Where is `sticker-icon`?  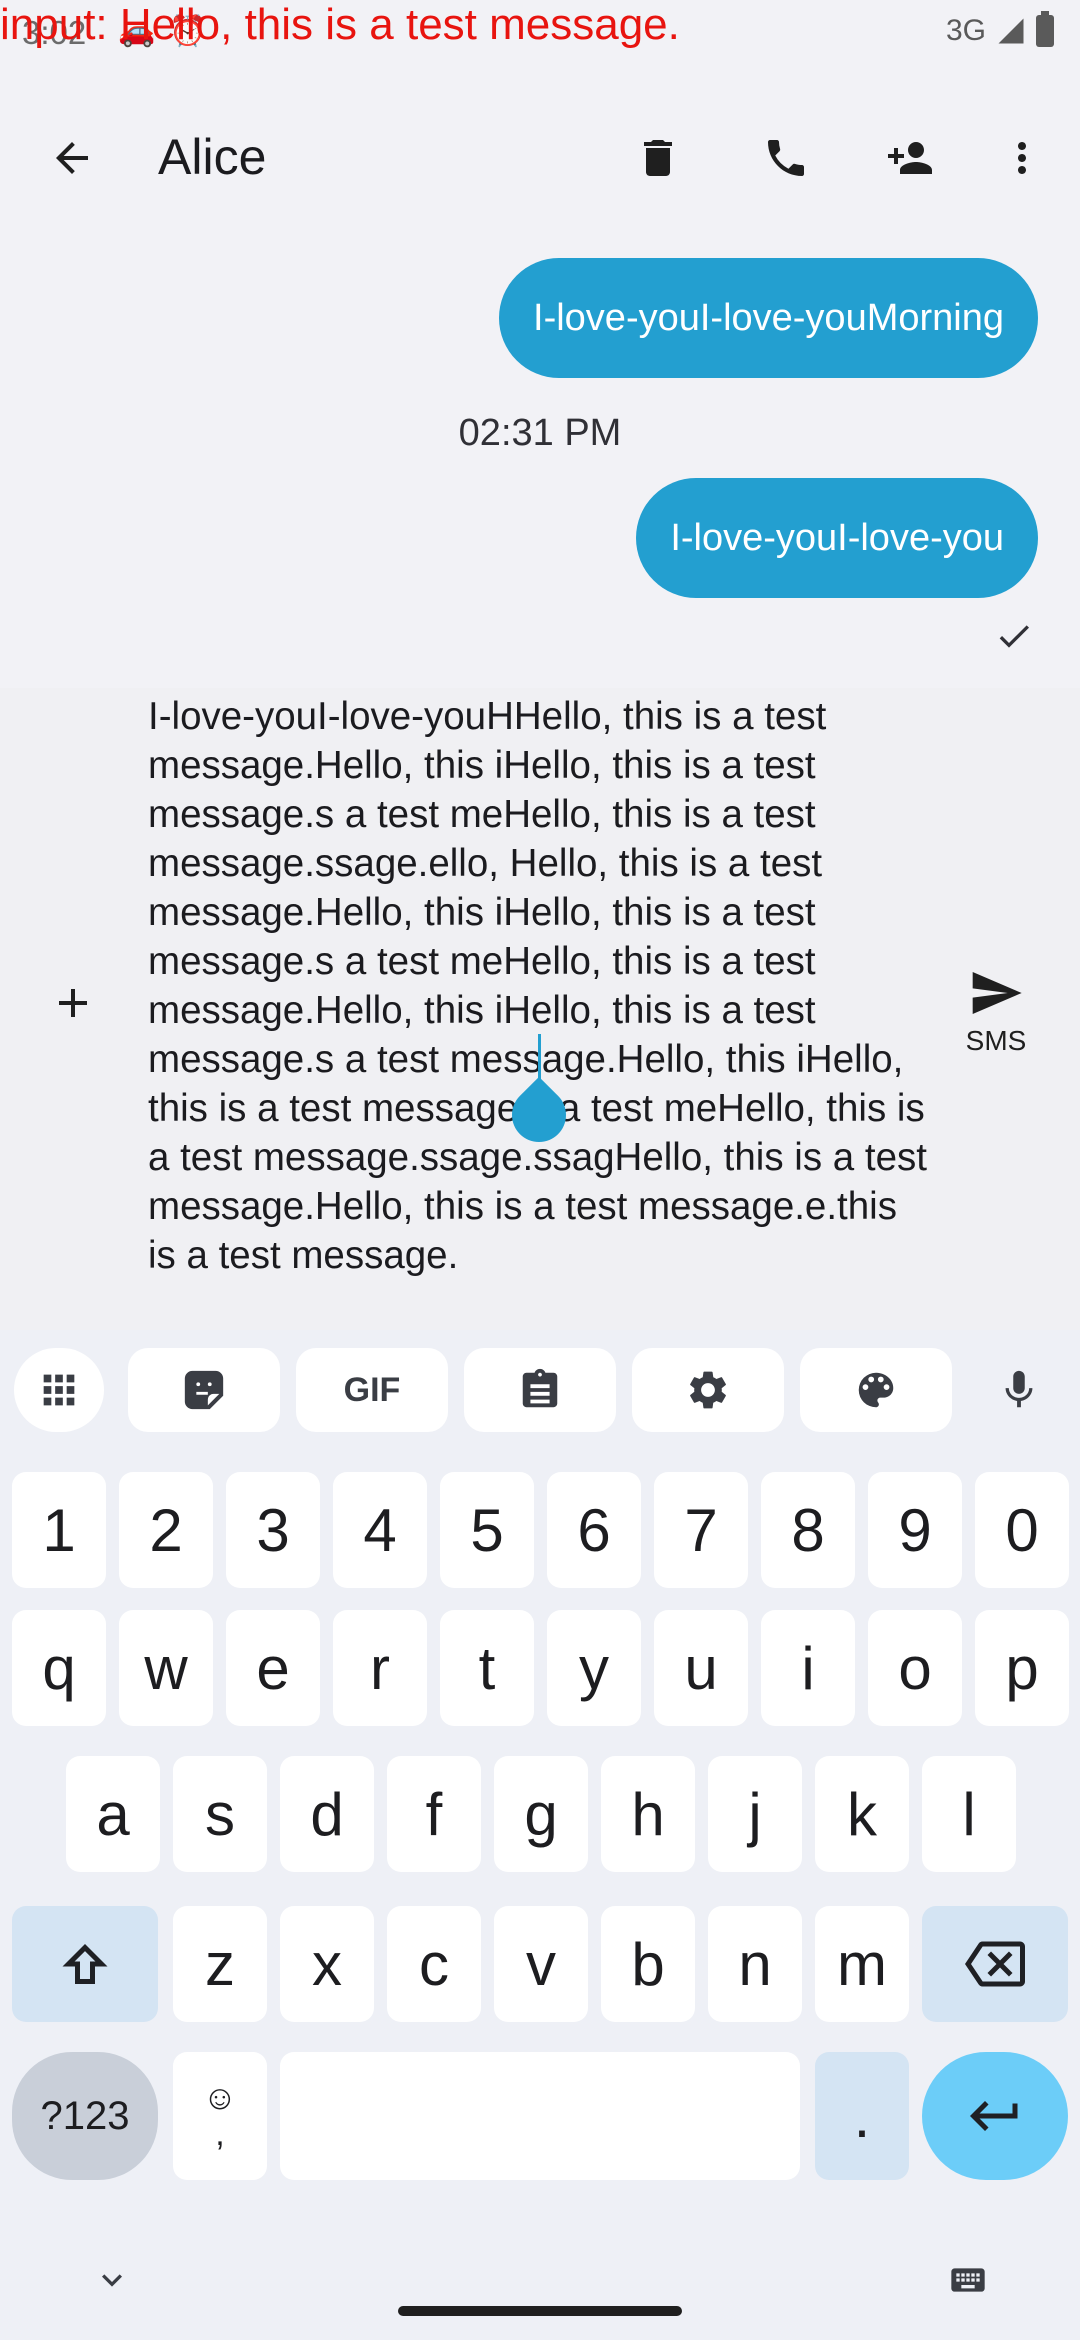
sticker-icon is located at coordinates (204, 1390).